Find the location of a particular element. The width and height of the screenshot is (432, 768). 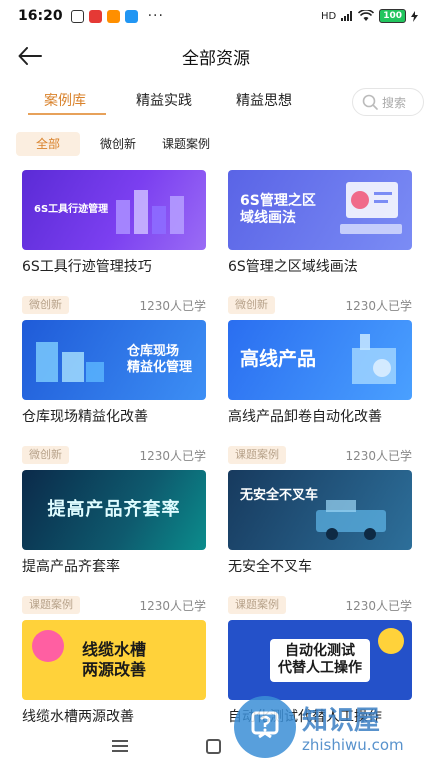

resource-card: 微创新 1230人已学 提高产品齐套率 提高产品齐套率 is located at coordinates (114, 510).